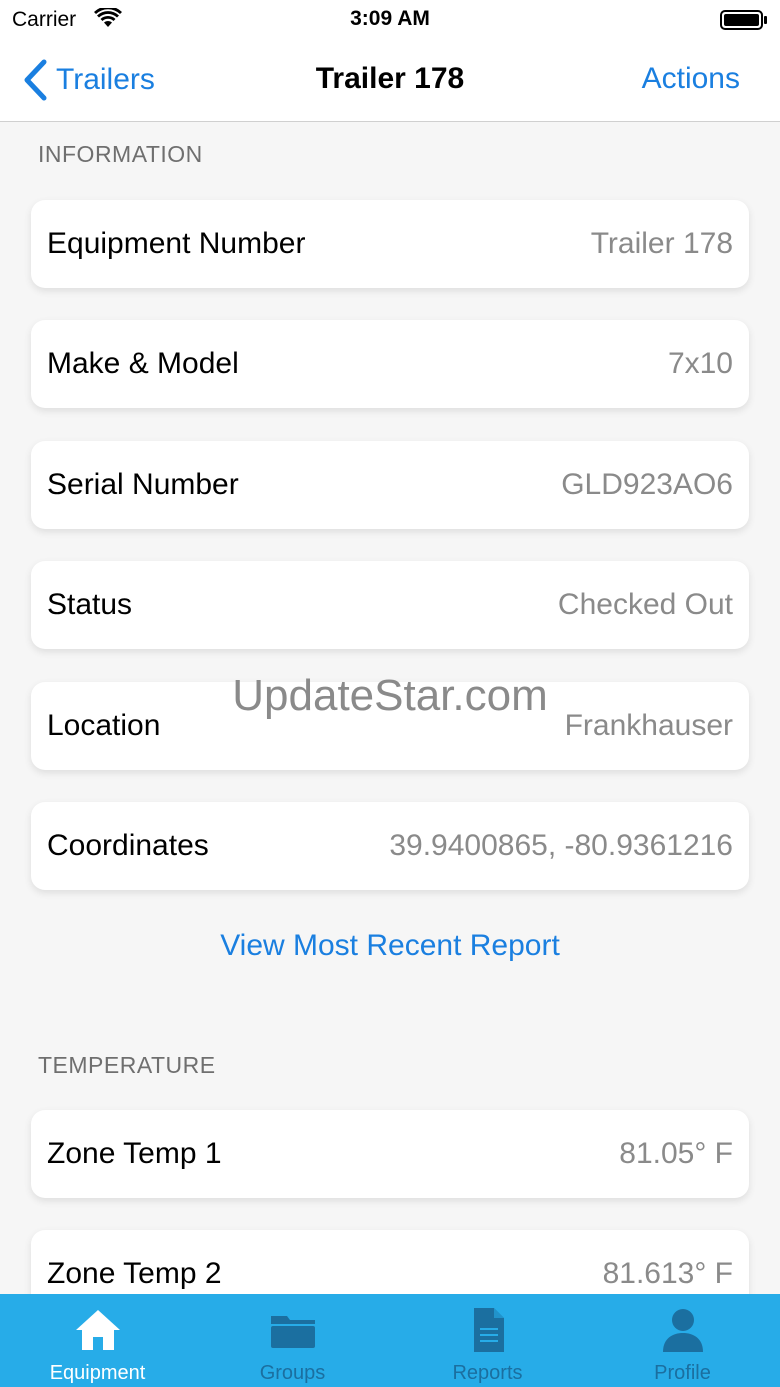  I want to click on row-value: 39.9400865, -80.9361216, so click(561, 845).